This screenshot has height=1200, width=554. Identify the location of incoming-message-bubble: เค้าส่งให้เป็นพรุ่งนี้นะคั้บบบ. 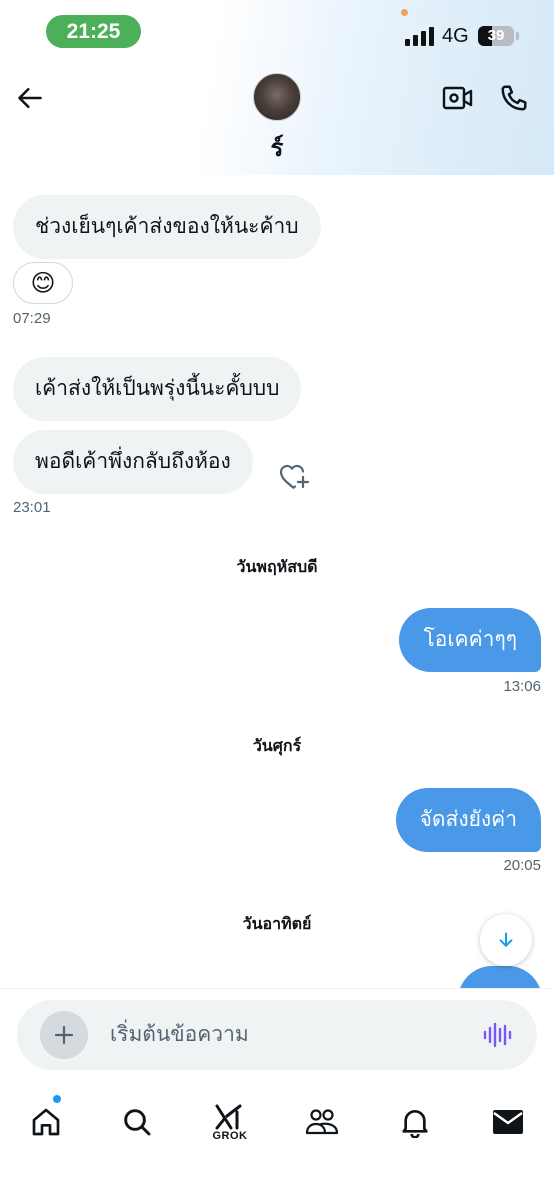
(157, 389).